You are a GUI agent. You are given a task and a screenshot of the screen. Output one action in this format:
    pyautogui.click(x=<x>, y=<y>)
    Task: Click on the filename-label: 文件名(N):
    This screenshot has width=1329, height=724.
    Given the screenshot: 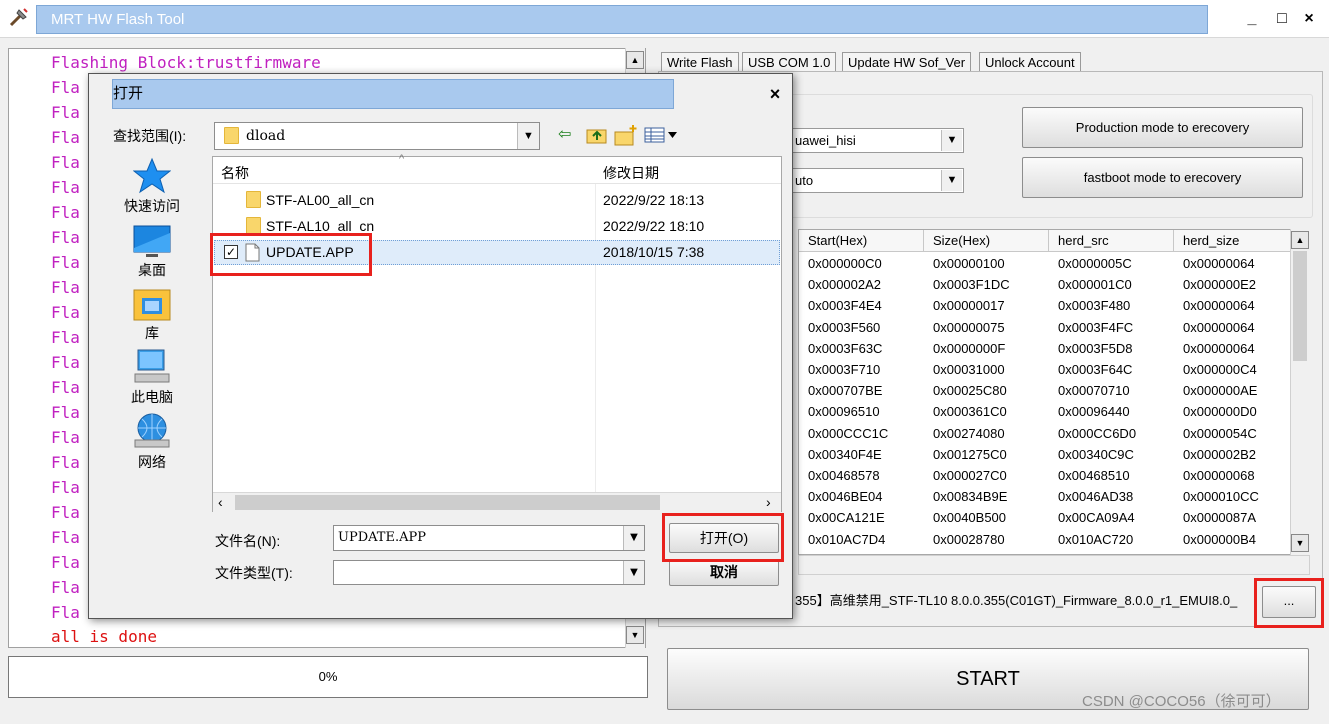 What is the action you would take?
    pyautogui.click(x=248, y=541)
    